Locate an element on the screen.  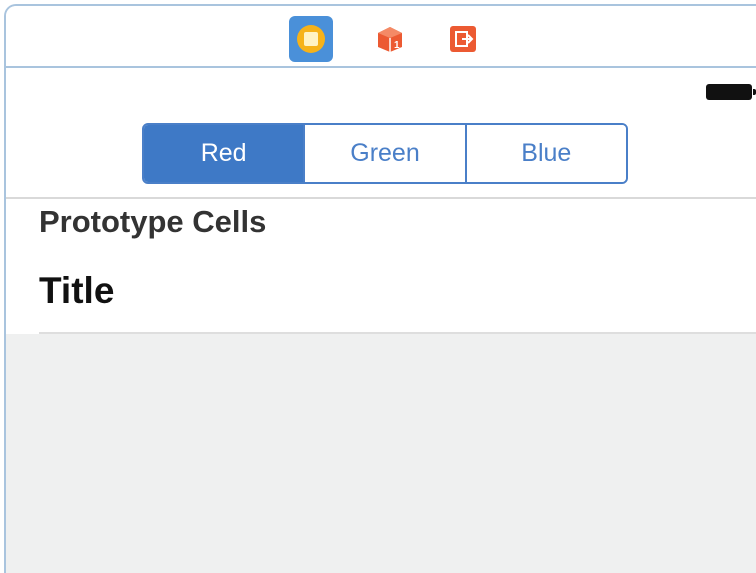
prototype-cells-header: Prototype Cells is located at coordinates (153, 221).